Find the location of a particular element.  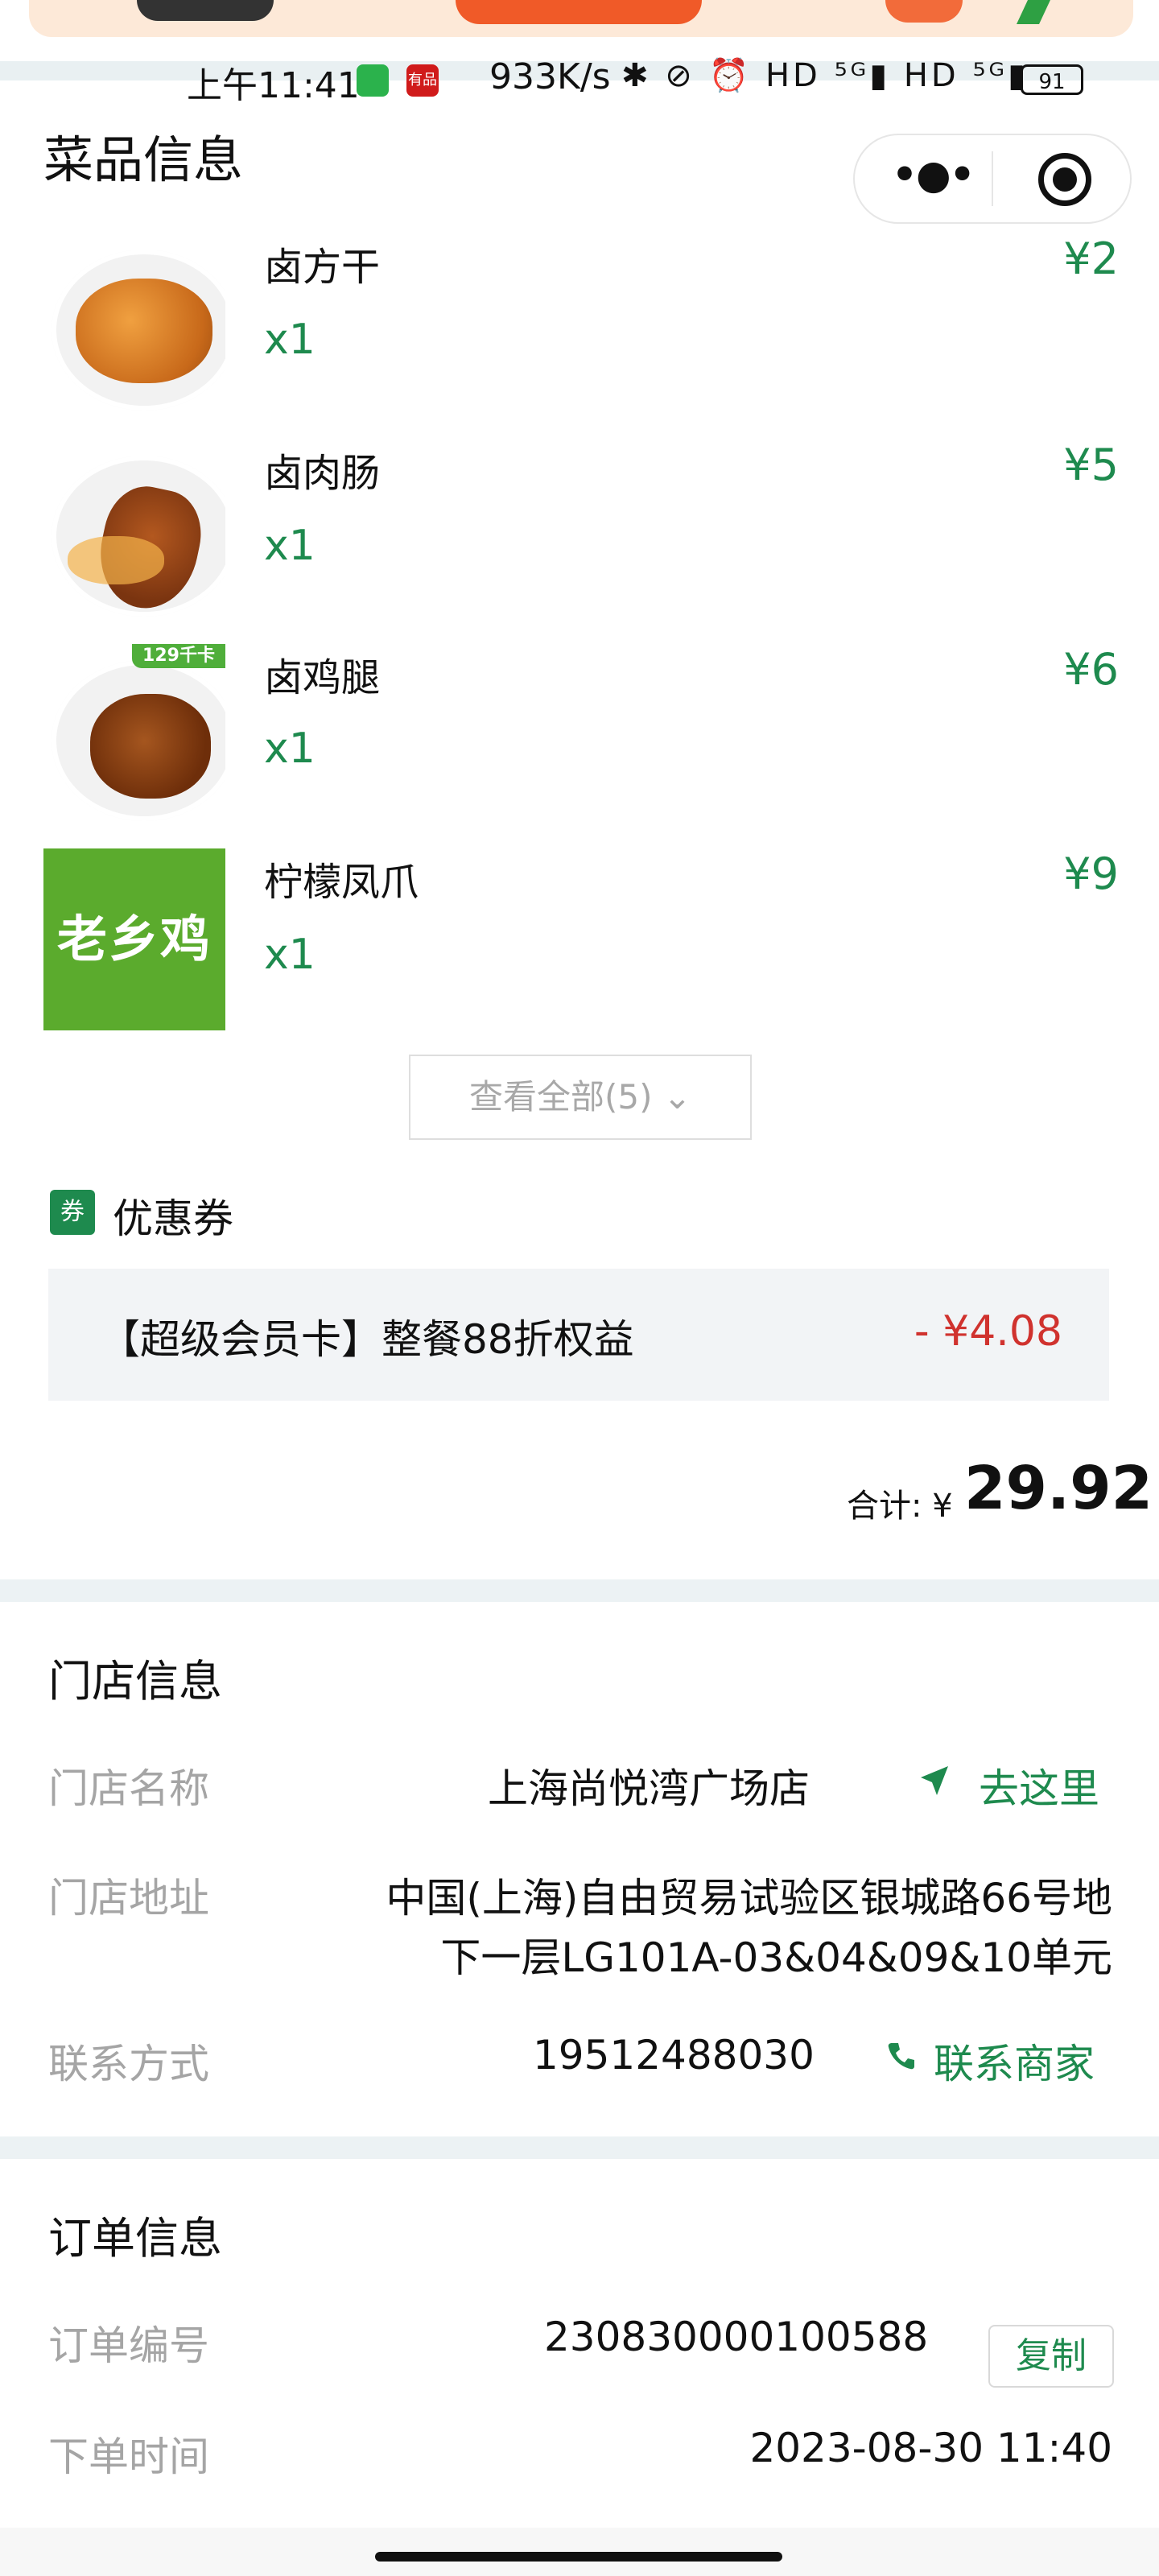

capsule-divider is located at coordinates (992, 178).